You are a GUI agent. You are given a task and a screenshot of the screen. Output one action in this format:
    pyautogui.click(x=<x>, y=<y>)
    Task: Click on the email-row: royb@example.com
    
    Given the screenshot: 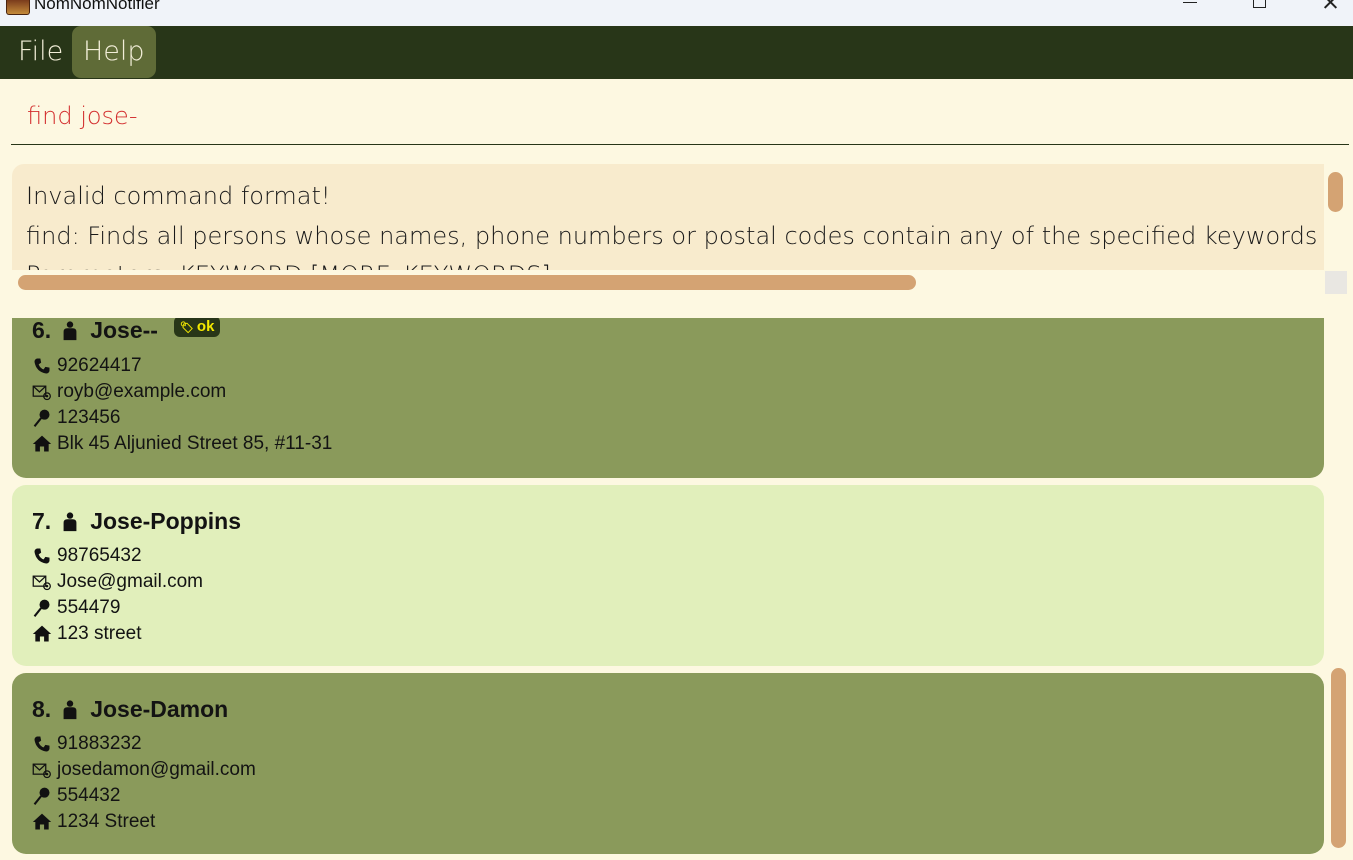 What is the action you would take?
    pyautogui.click(x=129, y=392)
    